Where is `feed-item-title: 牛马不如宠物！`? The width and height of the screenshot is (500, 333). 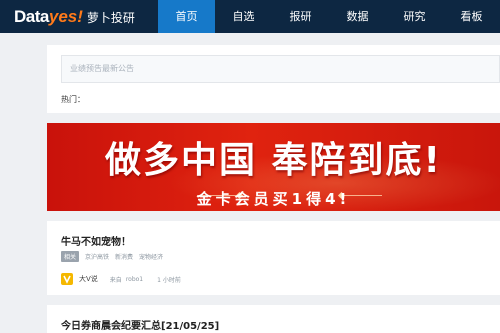 feed-item-title: 牛马不如宠物！ is located at coordinates (96, 240).